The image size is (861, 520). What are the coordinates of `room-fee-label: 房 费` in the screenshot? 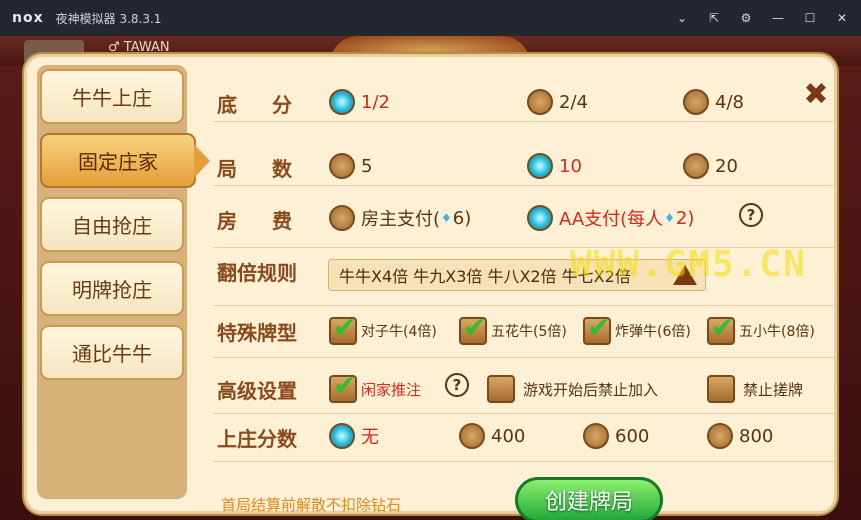 It's located at (261, 221).